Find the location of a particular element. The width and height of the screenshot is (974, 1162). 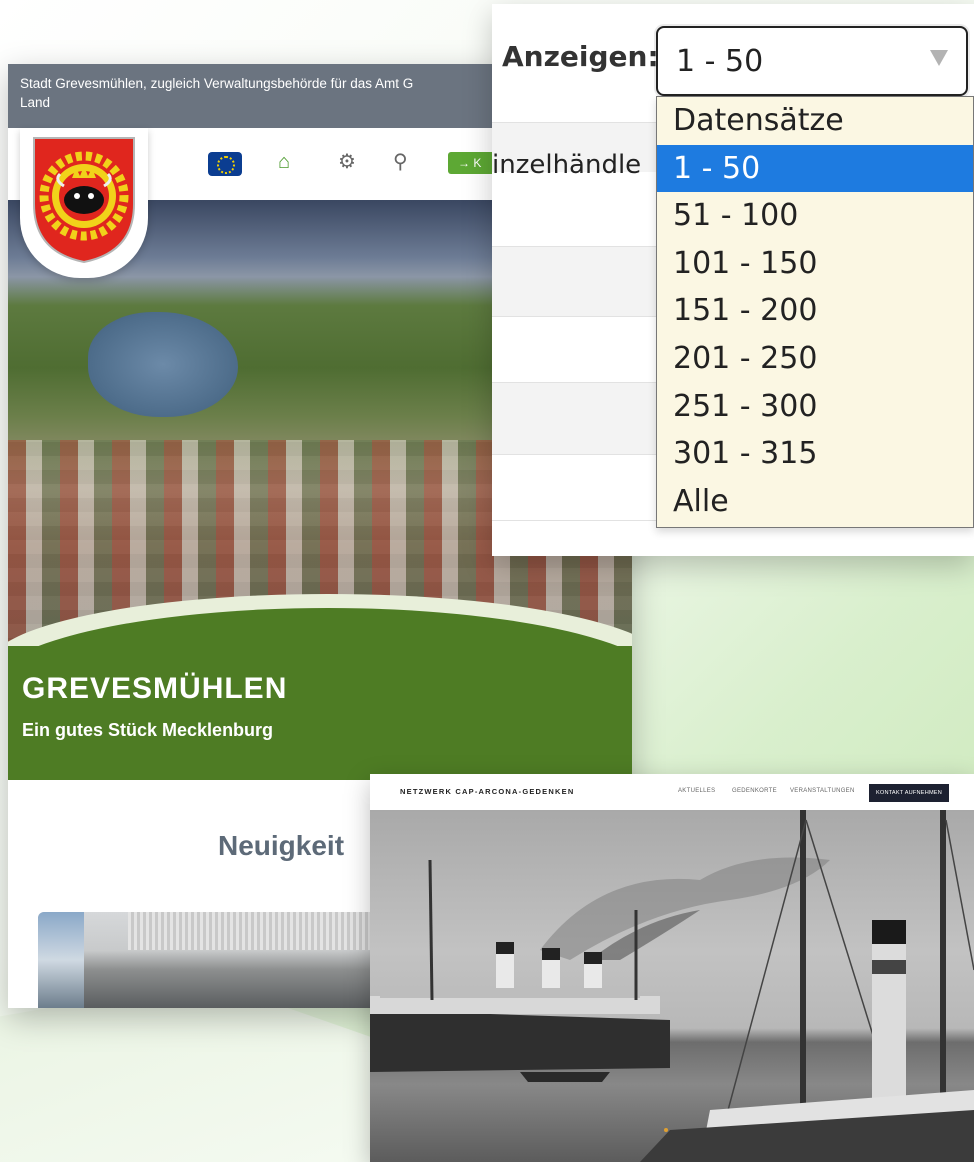

dropdown-arrow-icon is located at coordinates (939, 58).